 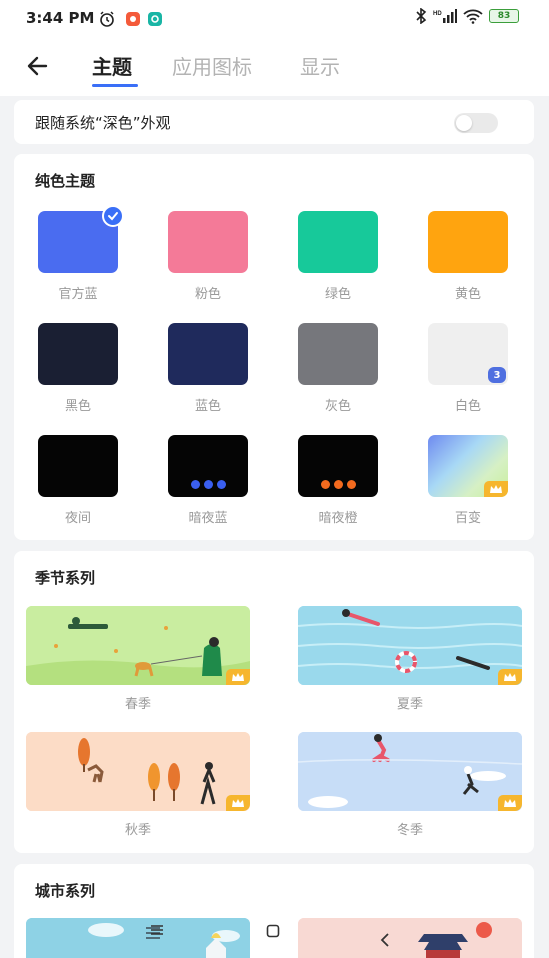 I want to click on season-thumb-spring, so click(x=138, y=645).